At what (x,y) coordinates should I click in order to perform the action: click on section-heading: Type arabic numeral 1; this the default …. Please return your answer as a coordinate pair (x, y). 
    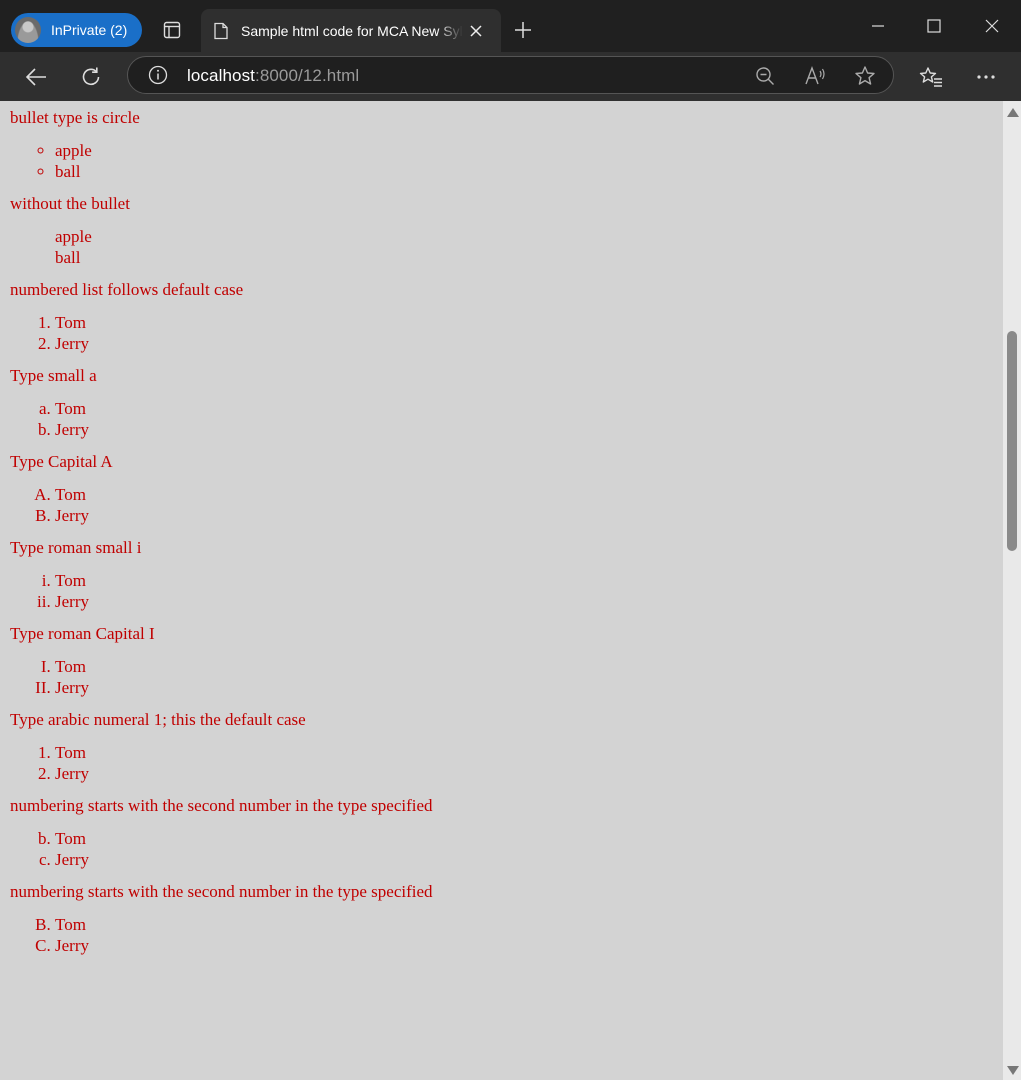
    Looking at the image, I should click on (158, 719).